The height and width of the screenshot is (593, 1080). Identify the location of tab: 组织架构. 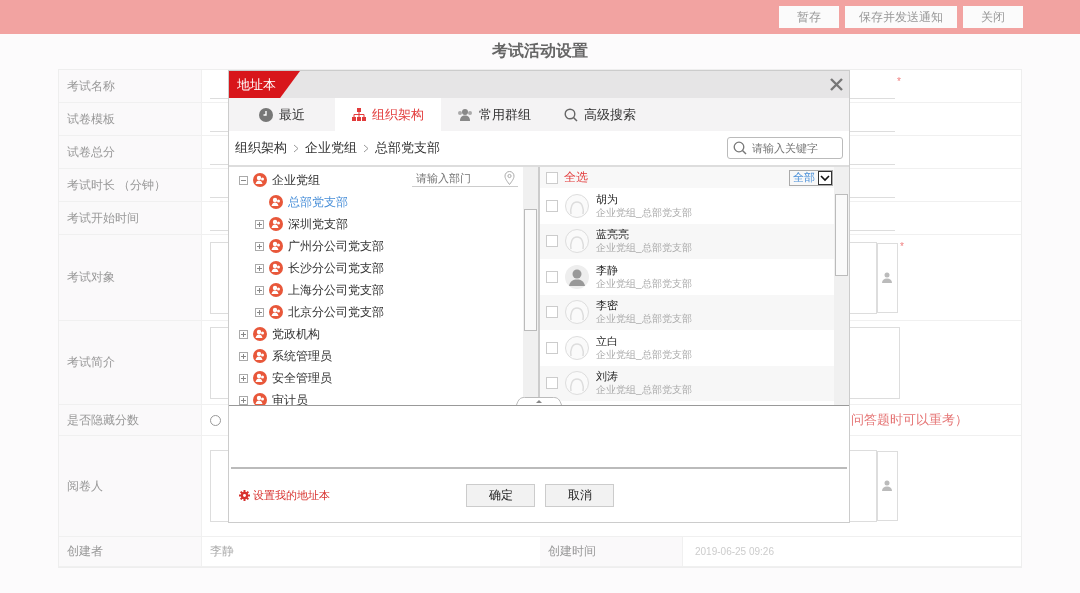
(388, 114).